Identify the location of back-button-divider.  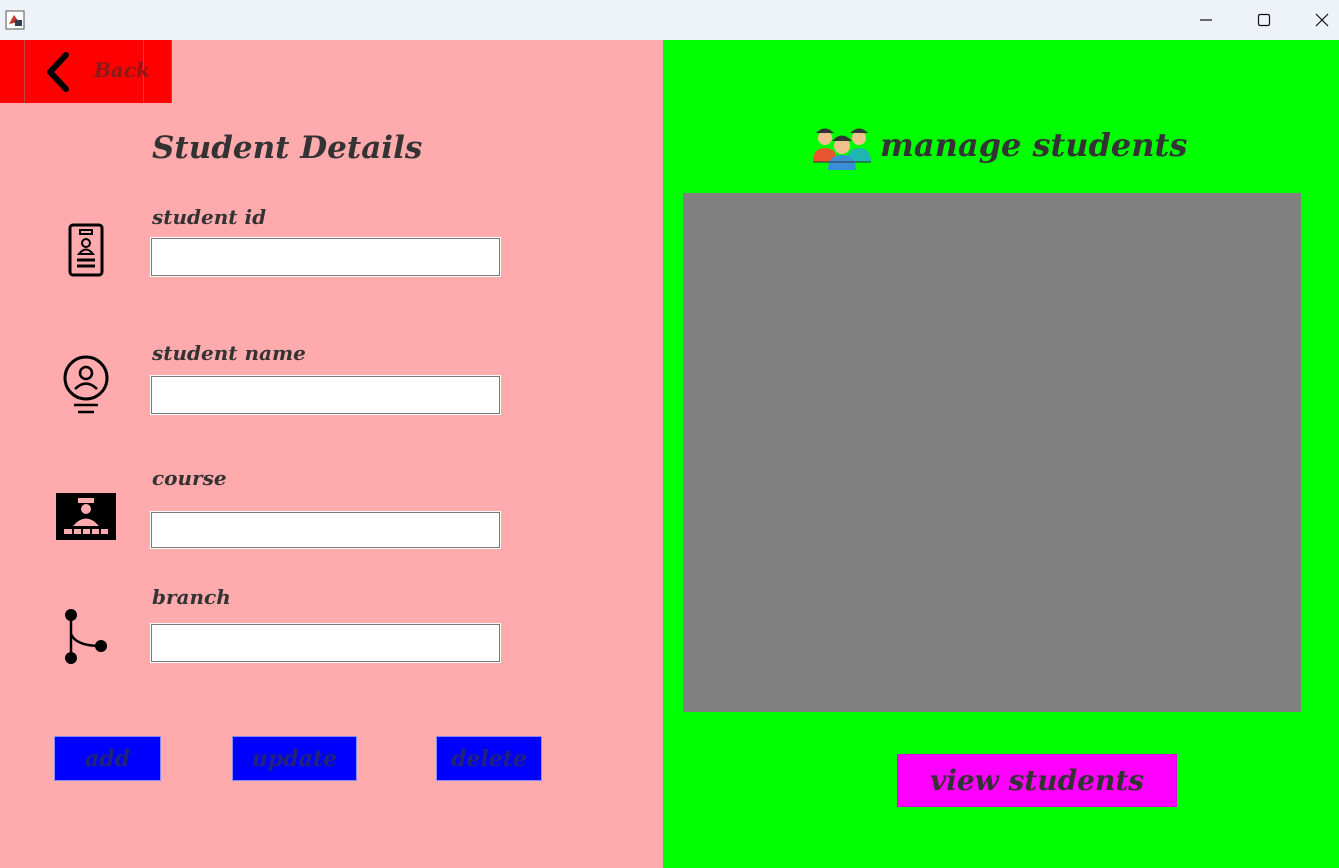
(24, 71).